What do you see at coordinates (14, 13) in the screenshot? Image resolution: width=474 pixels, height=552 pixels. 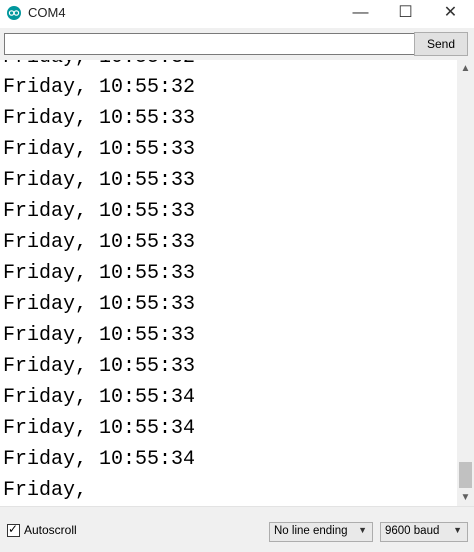 I see `arduino-logo-icon` at bounding box center [14, 13].